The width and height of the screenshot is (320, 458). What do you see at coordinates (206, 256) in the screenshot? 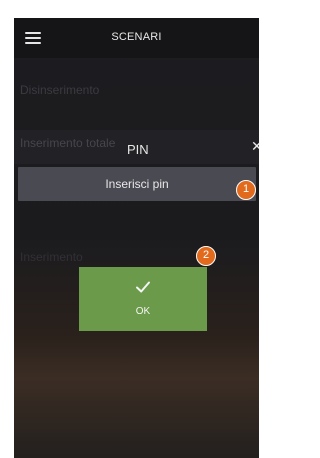
I see `callout-badge-2: 2` at bounding box center [206, 256].